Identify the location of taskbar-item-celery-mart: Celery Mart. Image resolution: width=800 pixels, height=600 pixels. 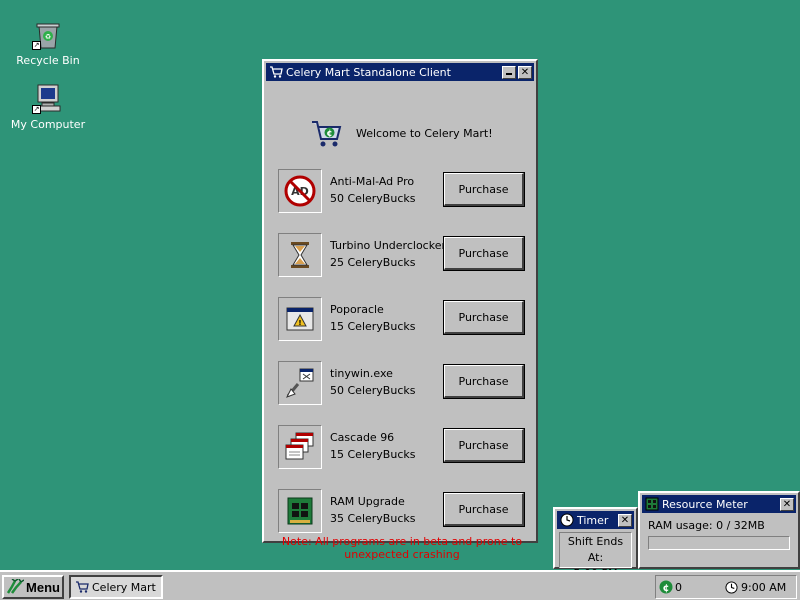
(116, 587).